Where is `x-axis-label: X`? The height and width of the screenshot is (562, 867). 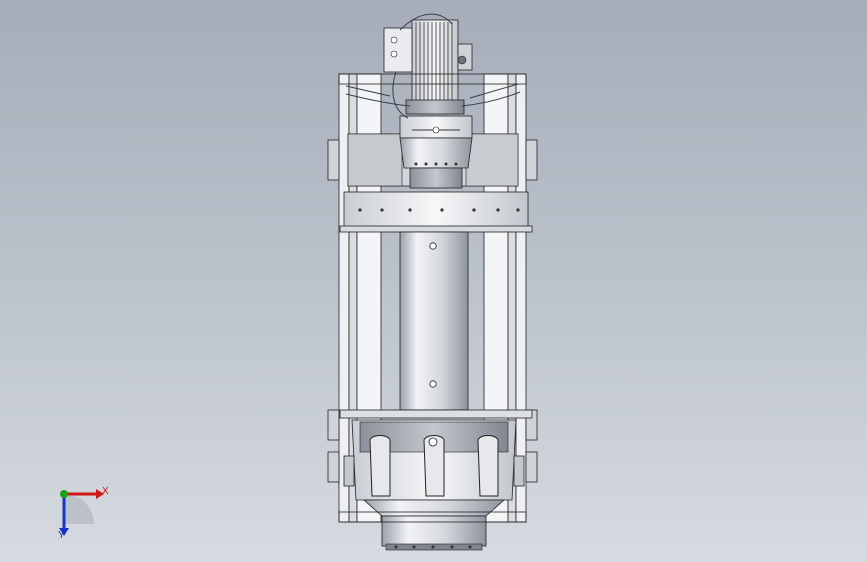 x-axis-label: X is located at coordinates (105, 491).